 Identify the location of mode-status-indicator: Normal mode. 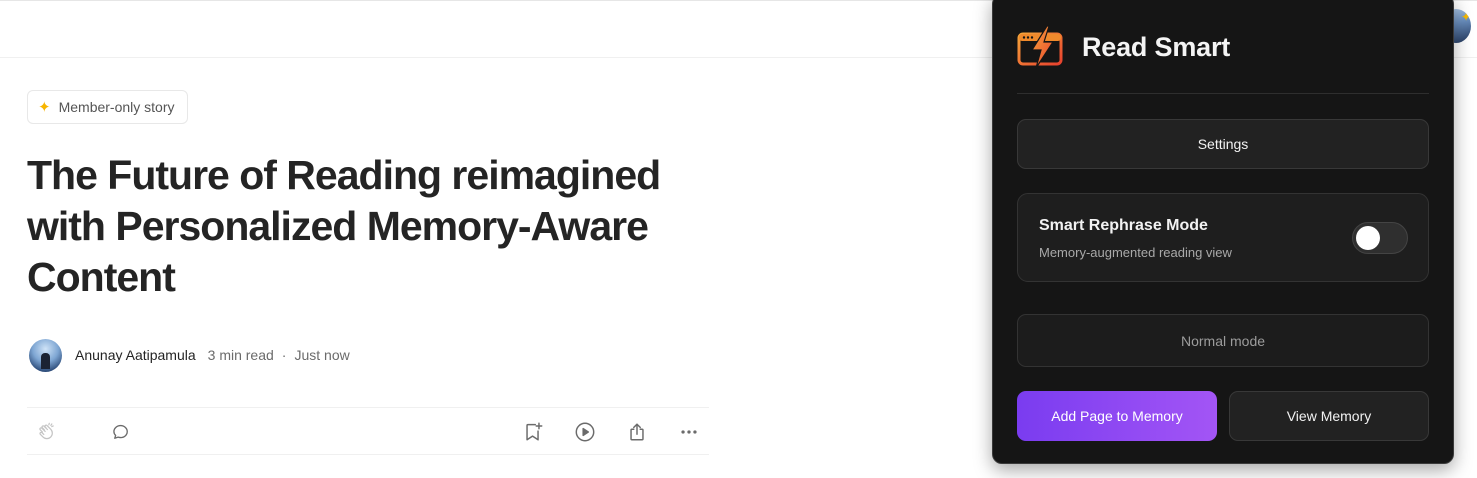
(1223, 340).